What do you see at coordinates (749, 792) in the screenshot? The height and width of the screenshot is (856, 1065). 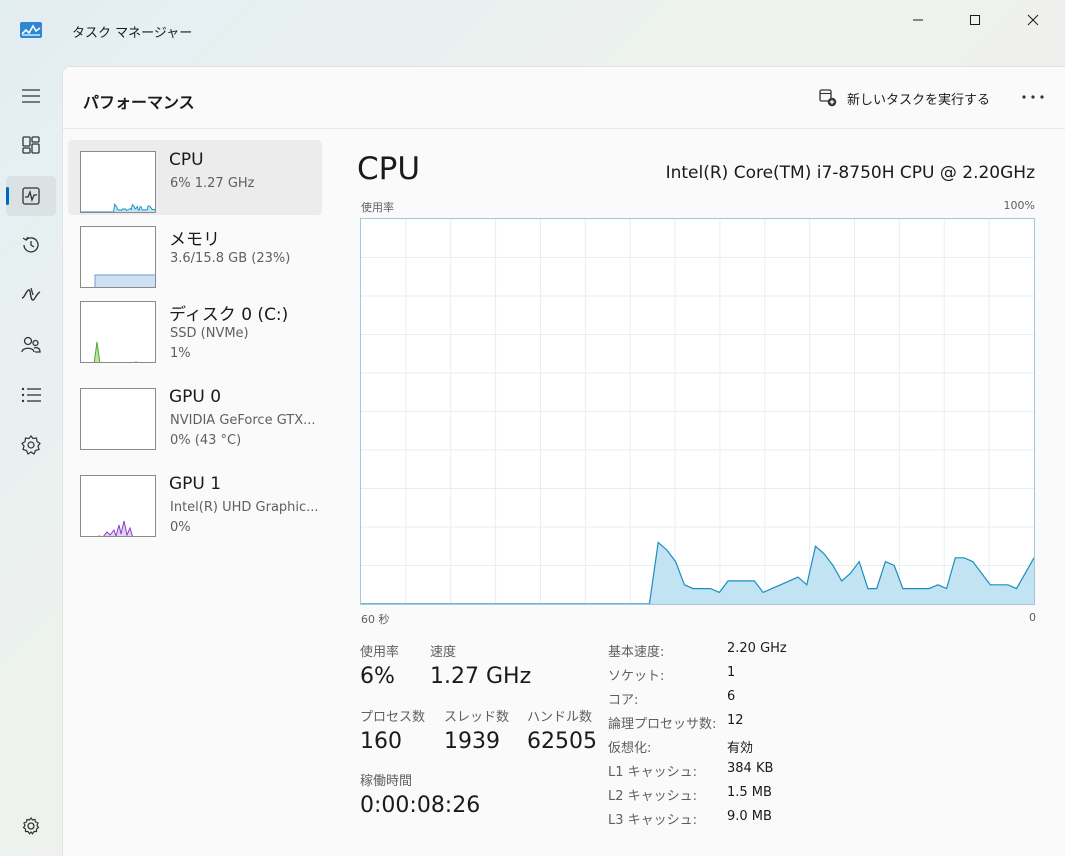 I see `spec-value: 1.5 MB` at bounding box center [749, 792].